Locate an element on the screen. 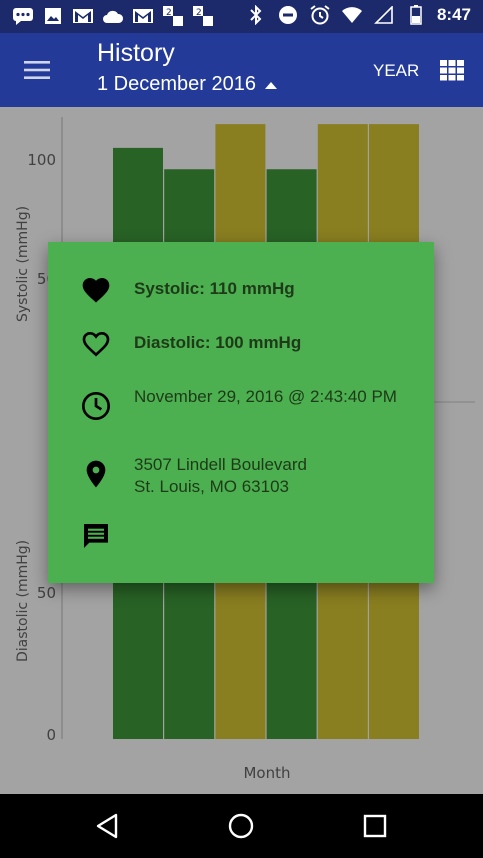  menu-button is located at coordinates (37, 70).